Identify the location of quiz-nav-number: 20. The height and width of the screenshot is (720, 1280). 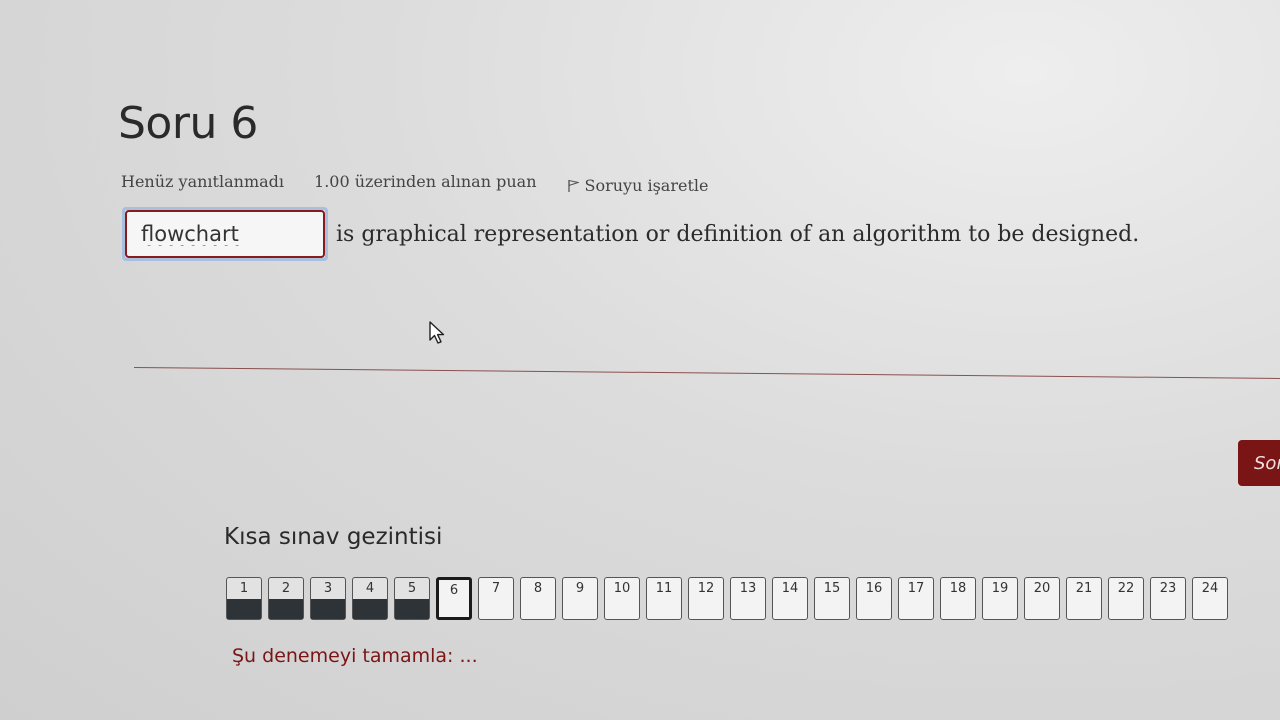
(1042, 588).